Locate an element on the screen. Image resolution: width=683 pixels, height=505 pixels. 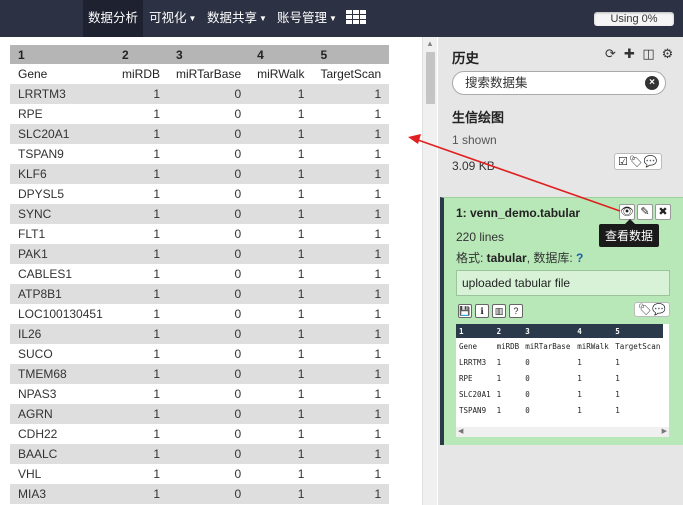
dataset-info: uploaded tabular file is located at coordinates (563, 283).